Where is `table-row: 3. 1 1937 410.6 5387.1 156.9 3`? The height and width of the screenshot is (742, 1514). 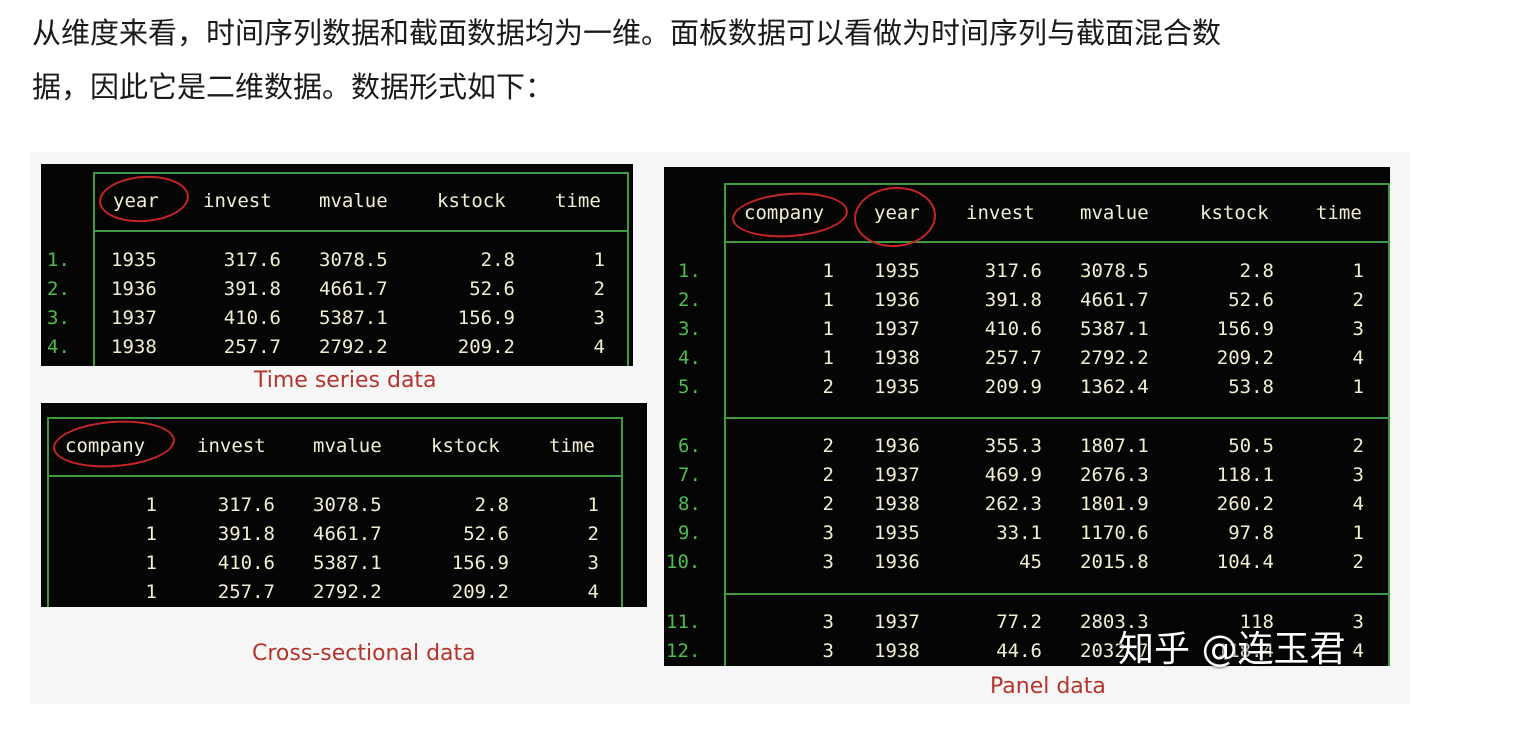 table-row: 3. 1 1937 410.6 5387.1 156.9 3 is located at coordinates (1027, 329).